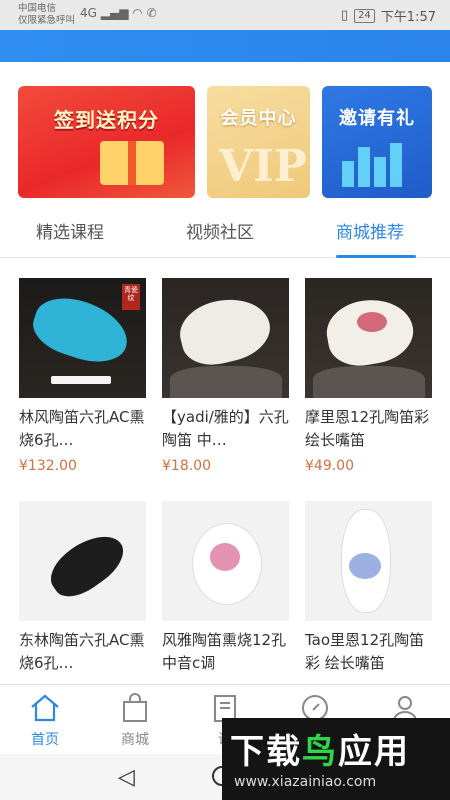 The height and width of the screenshot is (800, 450). I want to click on nav-mall: 商城, so click(135, 720).